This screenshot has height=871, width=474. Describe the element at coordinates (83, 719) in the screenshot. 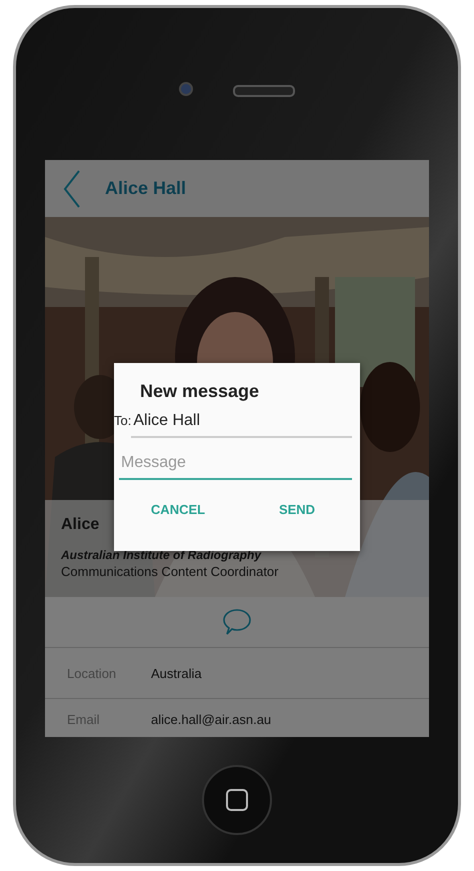

I see `detail-label: Email` at that location.